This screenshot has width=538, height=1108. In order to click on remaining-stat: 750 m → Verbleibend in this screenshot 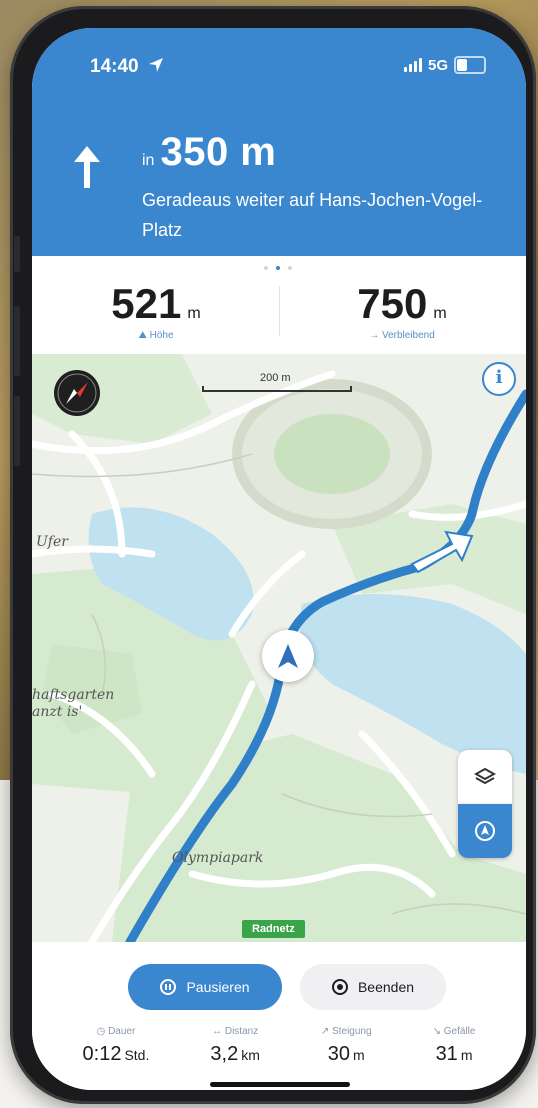, I will do `click(402, 310)`.